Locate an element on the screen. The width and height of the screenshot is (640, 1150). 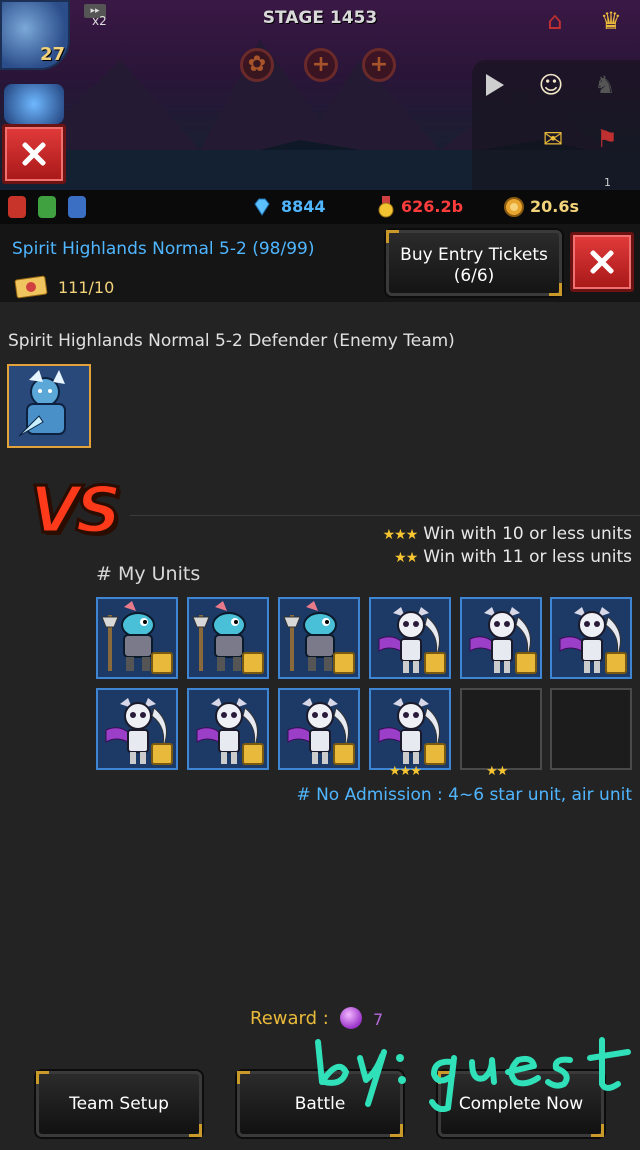
condition-three-stars: ★★★ Win with 10 or less units is located at coordinates (507, 534).